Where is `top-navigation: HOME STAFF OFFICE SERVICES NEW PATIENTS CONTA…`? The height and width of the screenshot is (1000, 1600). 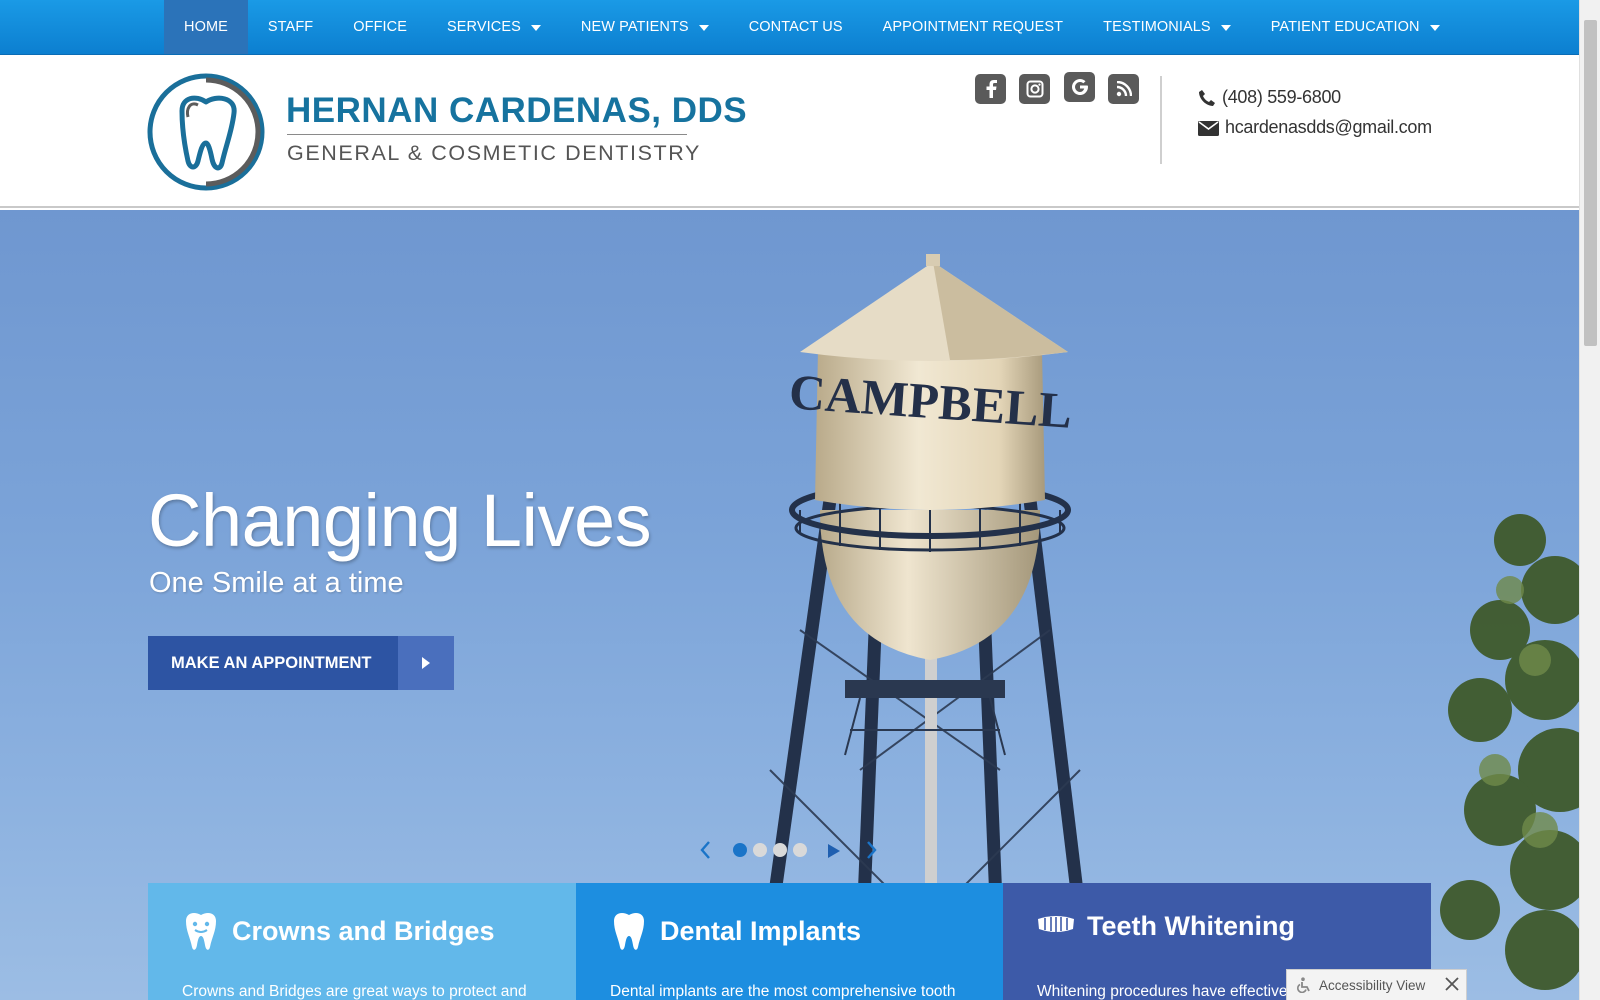
top-navigation: HOME STAFF OFFICE SERVICES NEW PATIENTS CONTA… is located at coordinates (789, 27).